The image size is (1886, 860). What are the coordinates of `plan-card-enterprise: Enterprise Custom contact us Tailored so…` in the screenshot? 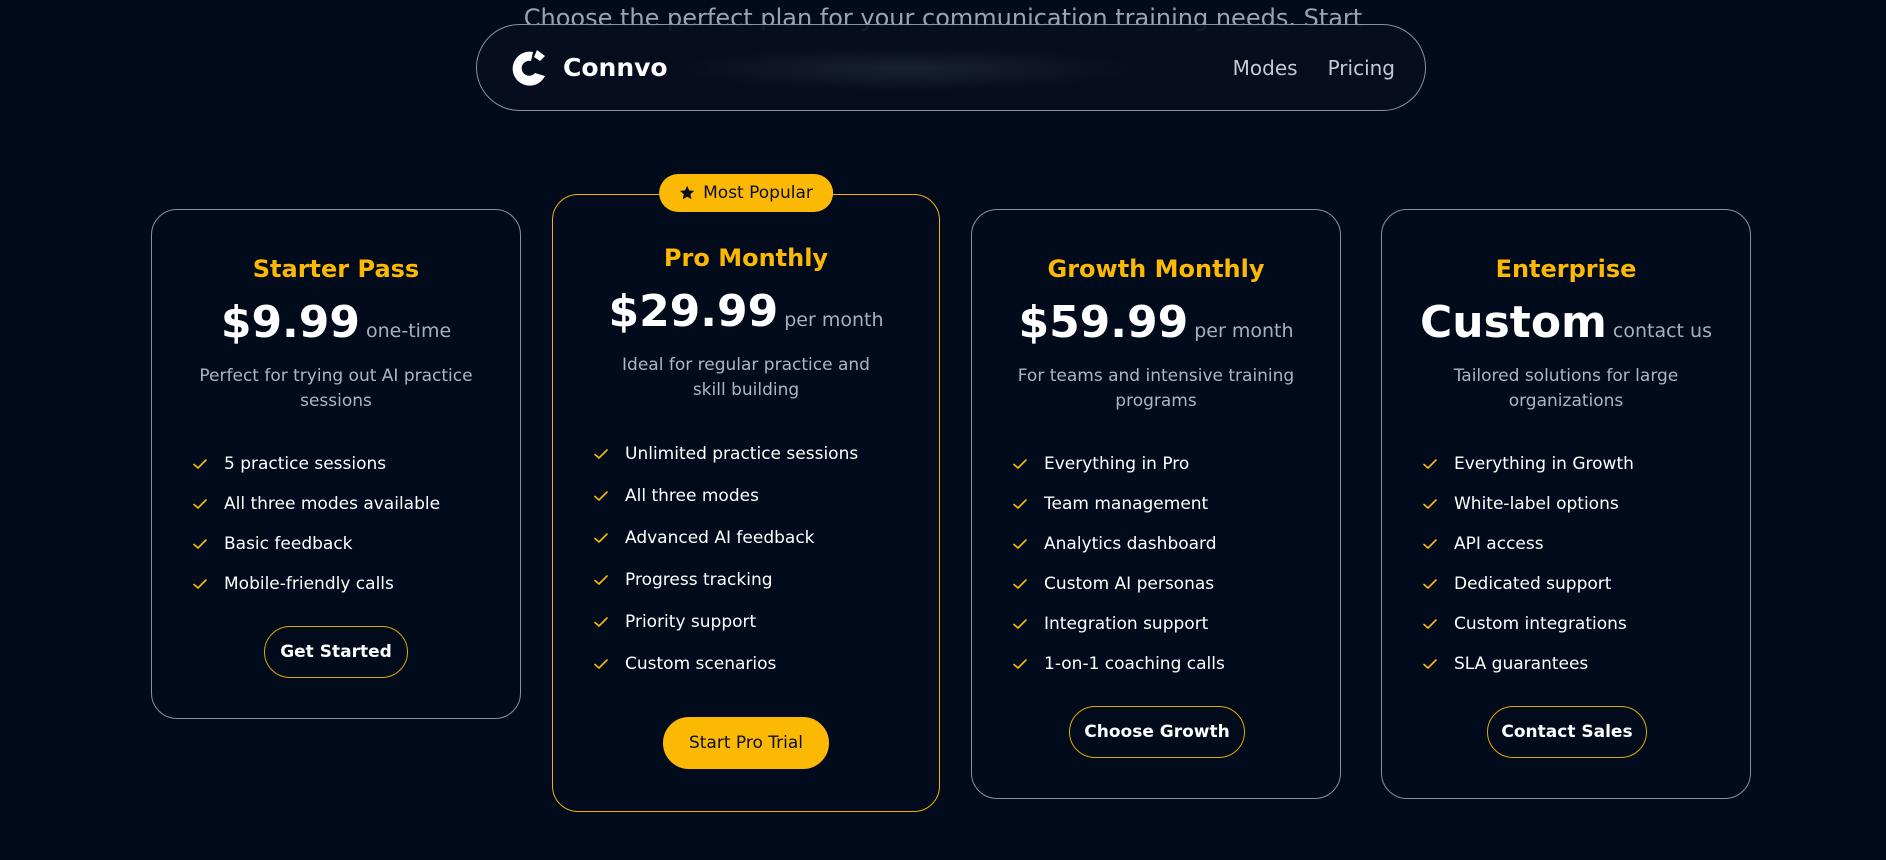 It's located at (1566, 504).